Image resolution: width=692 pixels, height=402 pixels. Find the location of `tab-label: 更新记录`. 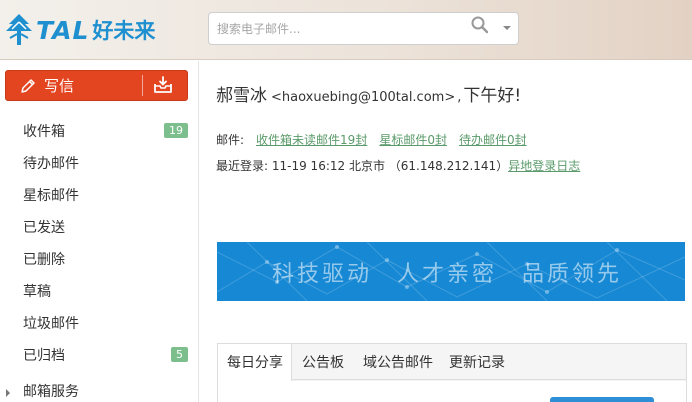

tab-label: 更新记录 is located at coordinates (477, 363).